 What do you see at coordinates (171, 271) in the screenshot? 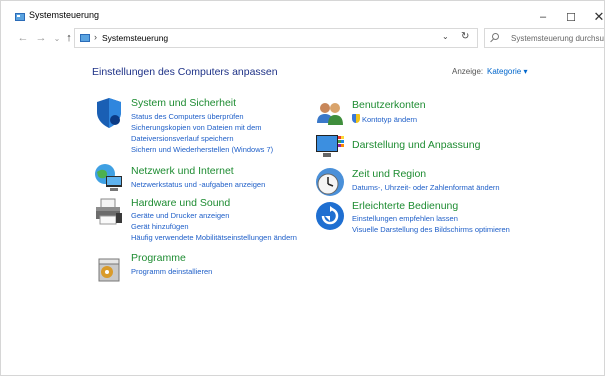
I see `link-uninstall-program: Programm deinstallieren` at bounding box center [171, 271].